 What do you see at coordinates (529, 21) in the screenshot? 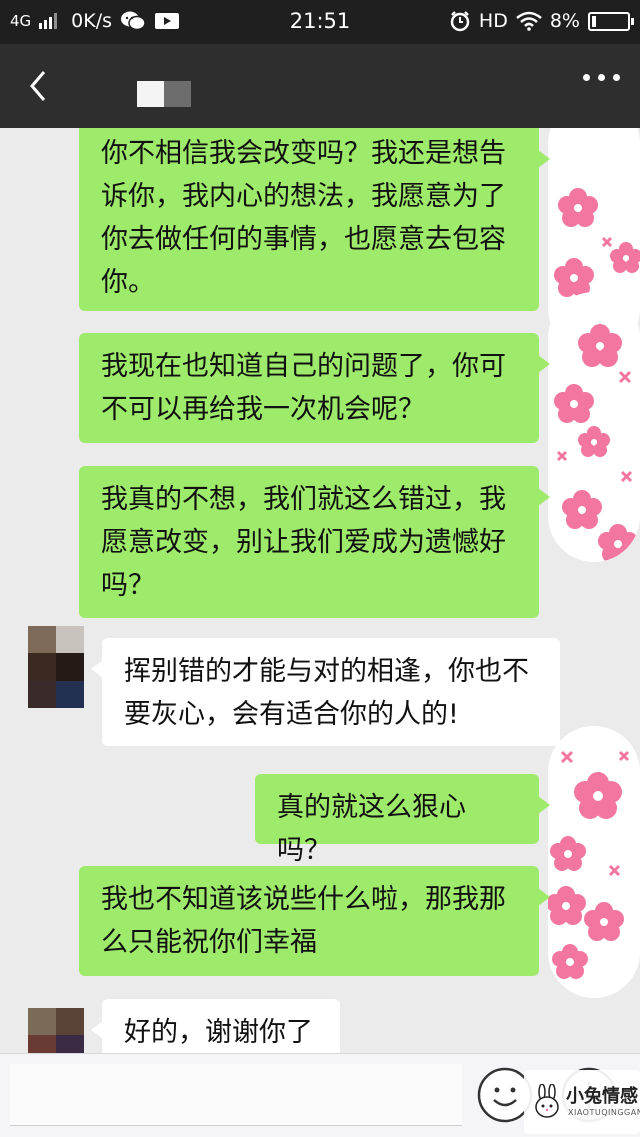
I see `wifi-icon` at bounding box center [529, 21].